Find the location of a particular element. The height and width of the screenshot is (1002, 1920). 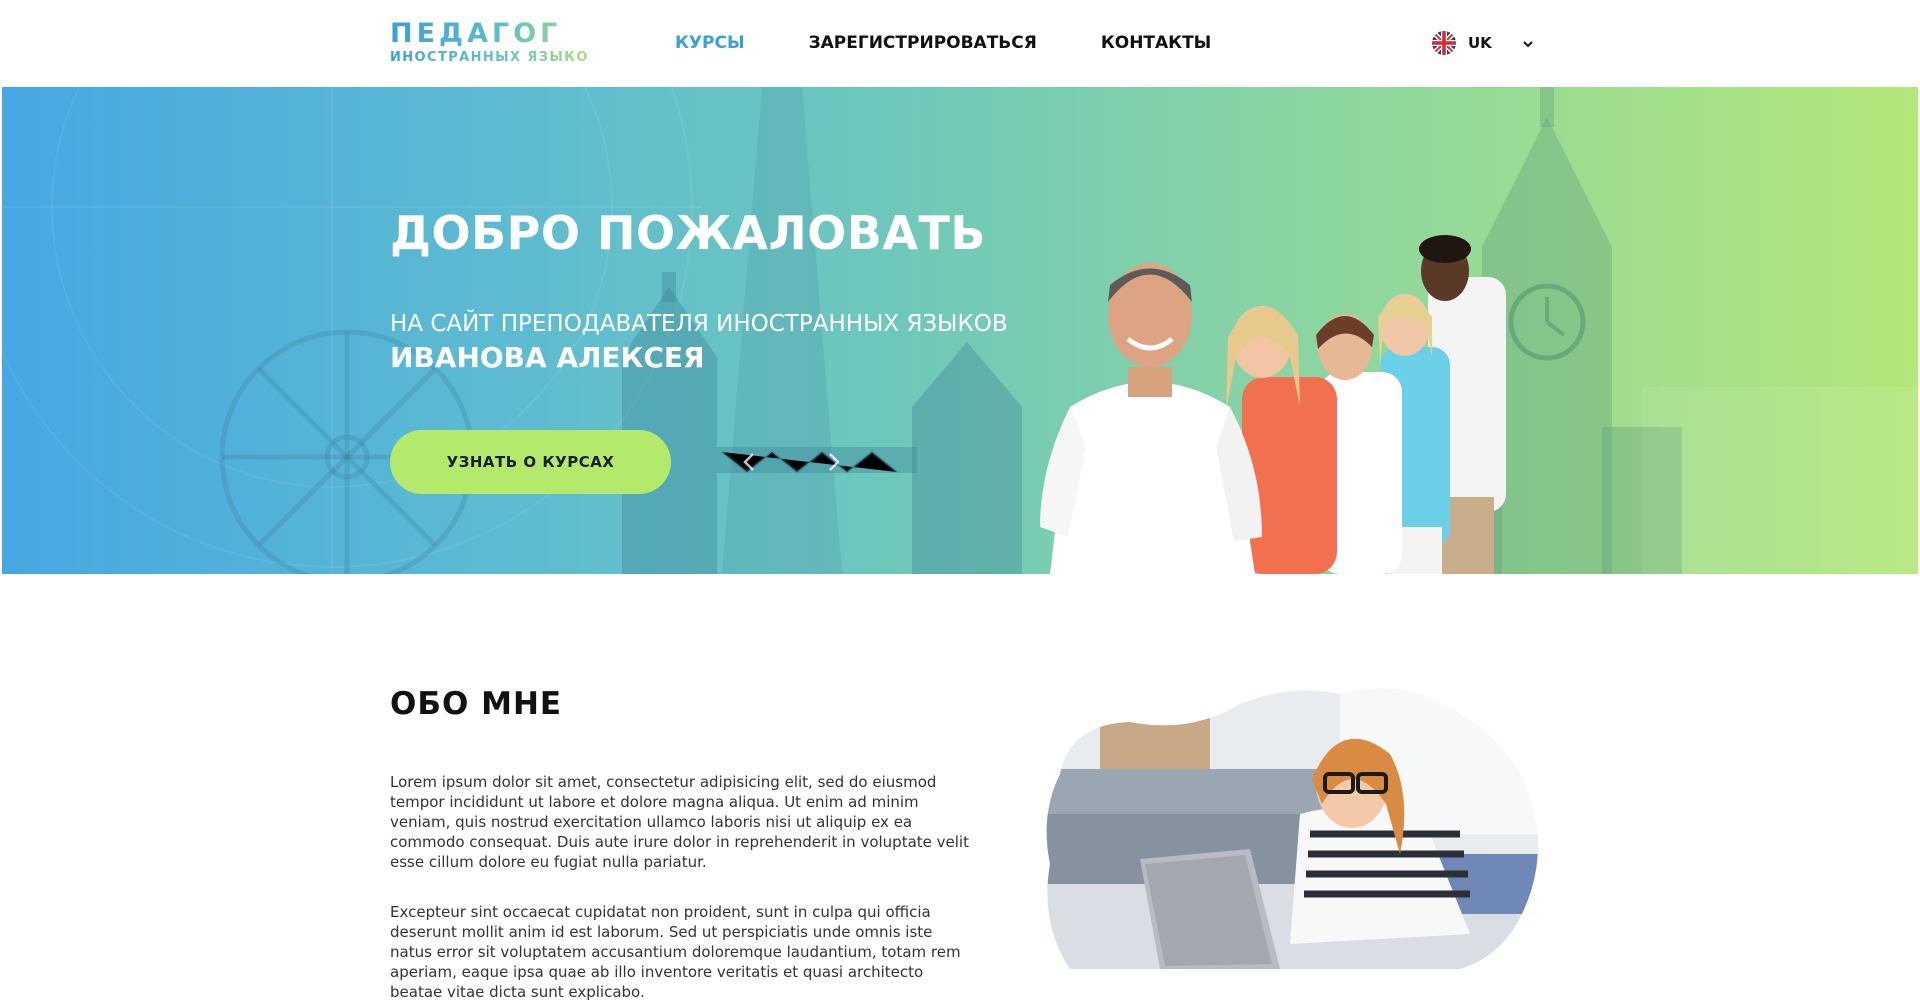

hero-title: ДОБРО ПОЖАЛОВАТЬ is located at coordinates (688, 233).